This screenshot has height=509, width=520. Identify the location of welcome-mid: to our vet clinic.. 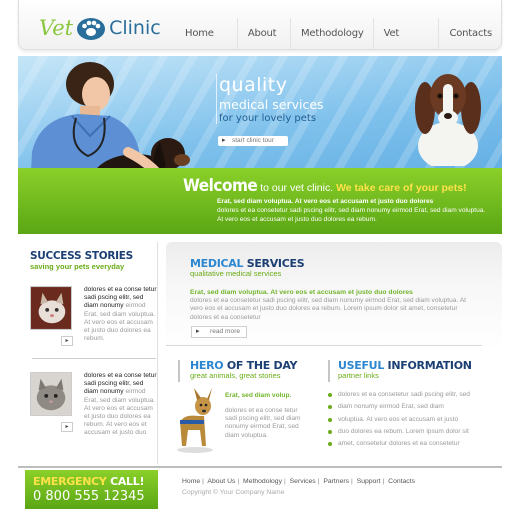
(295, 188).